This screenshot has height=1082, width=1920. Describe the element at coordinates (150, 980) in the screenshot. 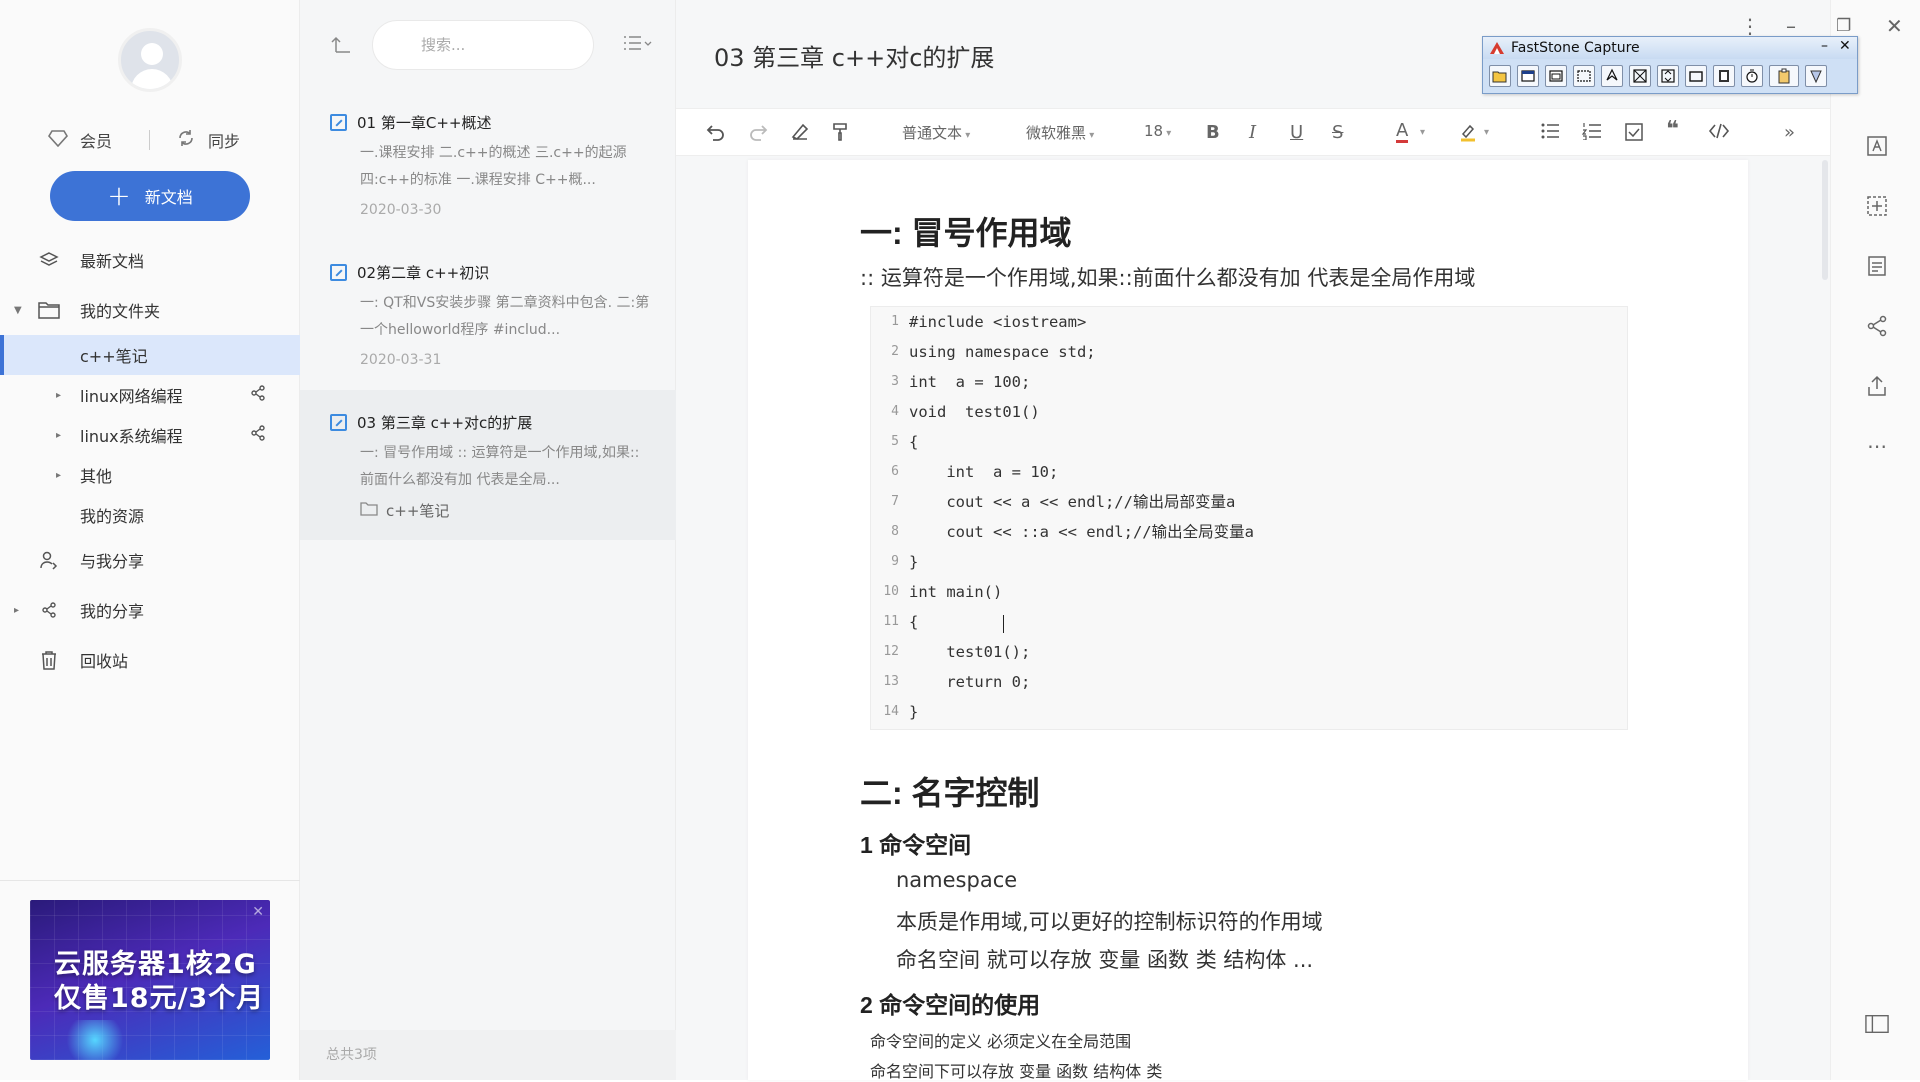

I see `advertisement-banner: 云服务器1核2G 仅售18元/3个月 ✕` at that location.